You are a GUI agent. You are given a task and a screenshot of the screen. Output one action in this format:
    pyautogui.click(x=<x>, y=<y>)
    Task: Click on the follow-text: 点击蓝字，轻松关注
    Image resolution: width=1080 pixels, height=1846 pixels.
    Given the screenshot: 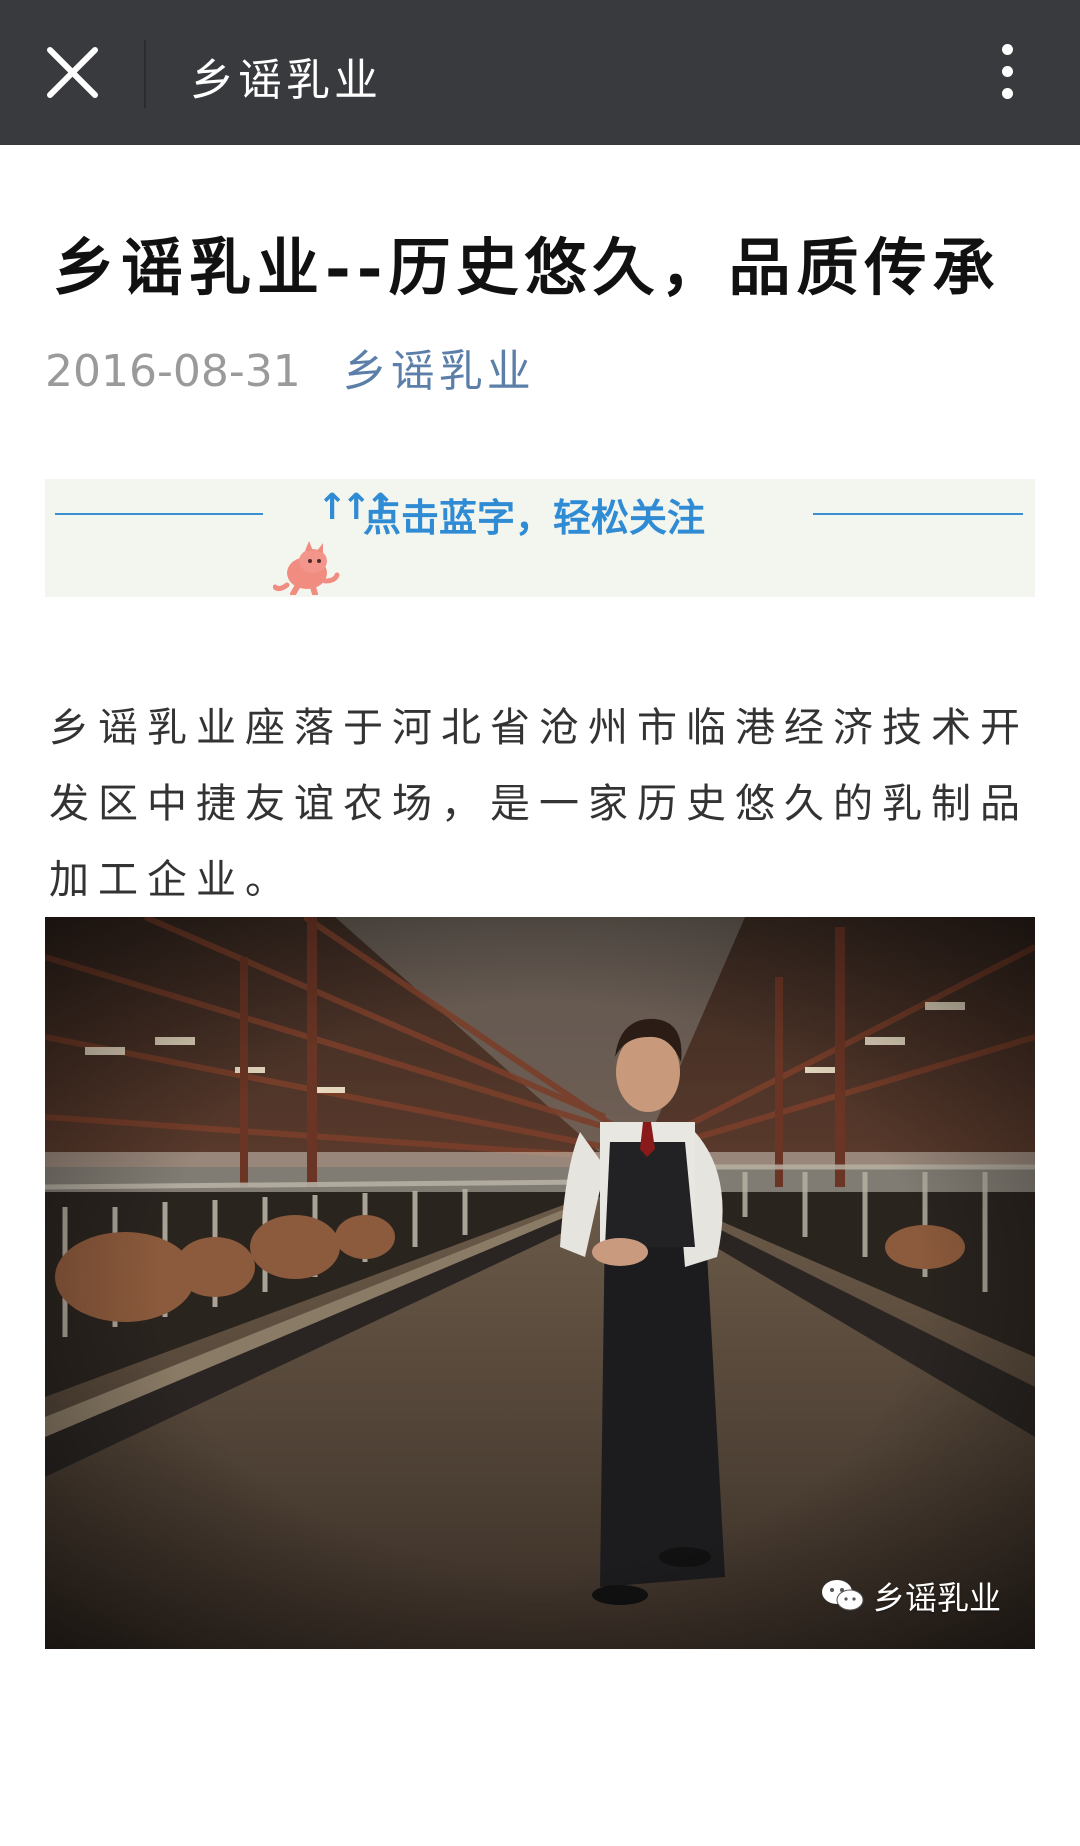 What is the action you would take?
    pyautogui.click(x=534, y=518)
    